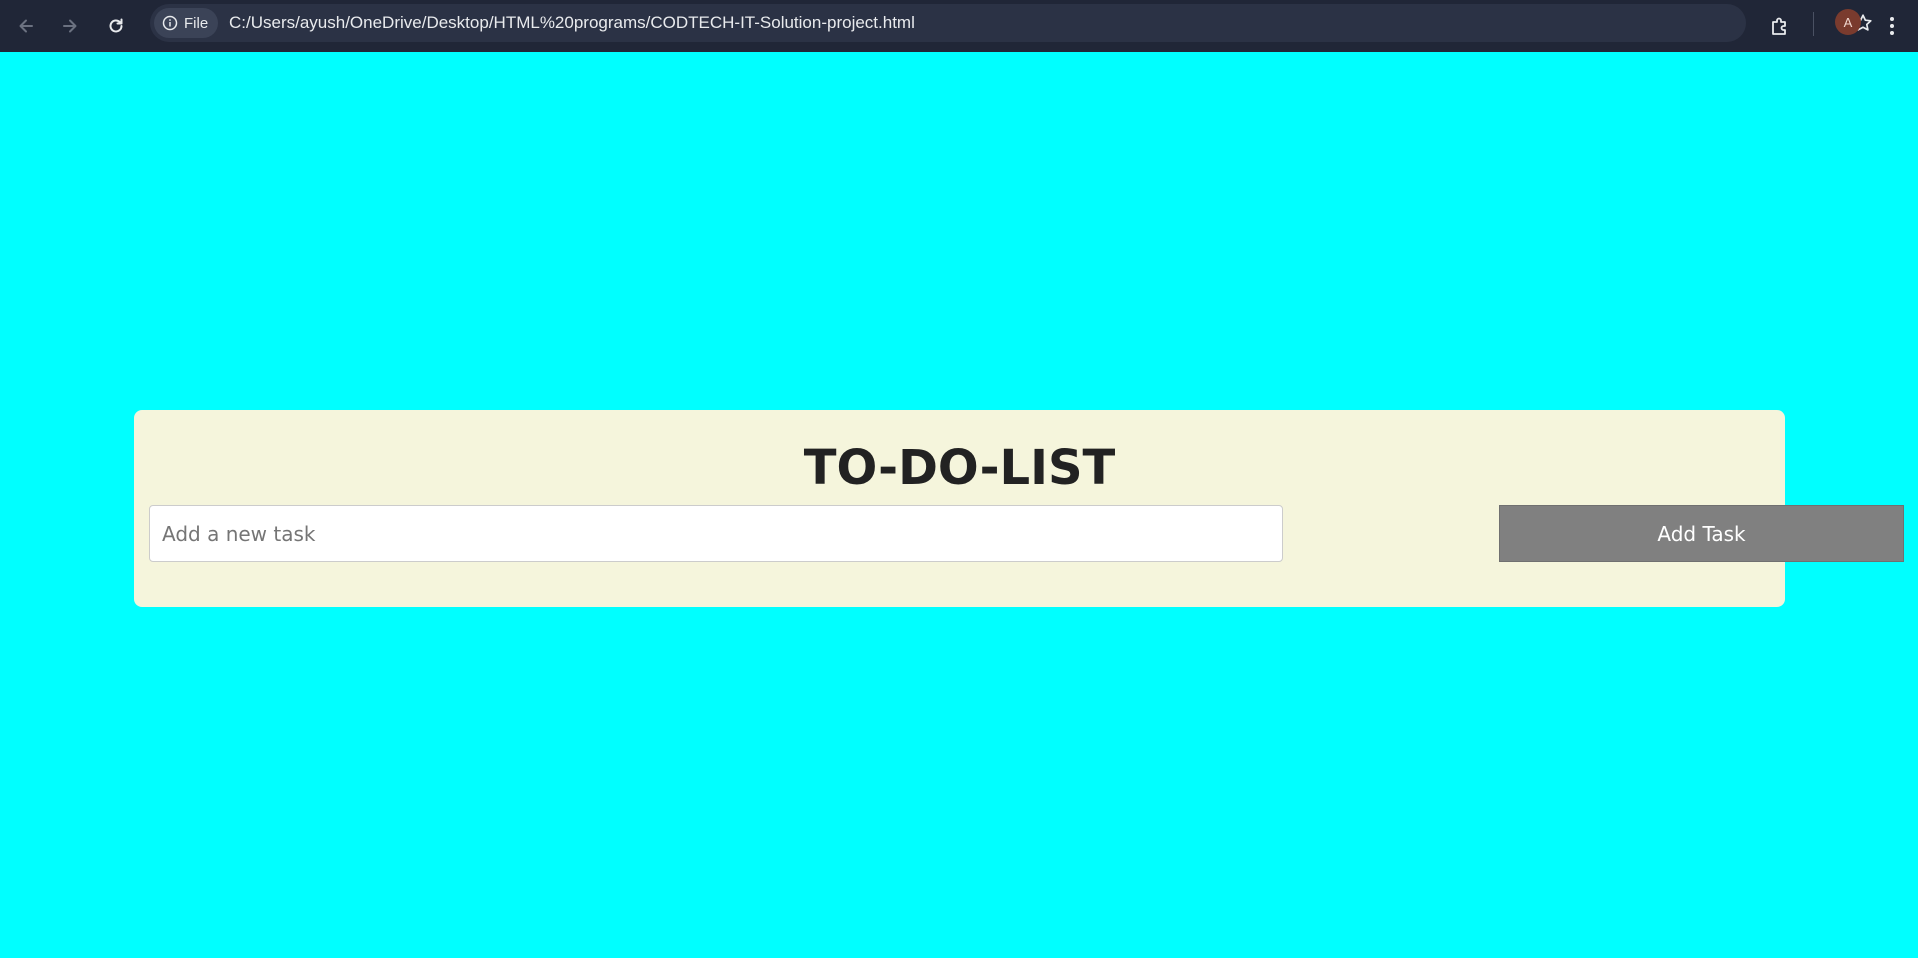 The width and height of the screenshot is (1918, 958). I want to click on page-title: TO-DO-LIST, so click(959, 468).